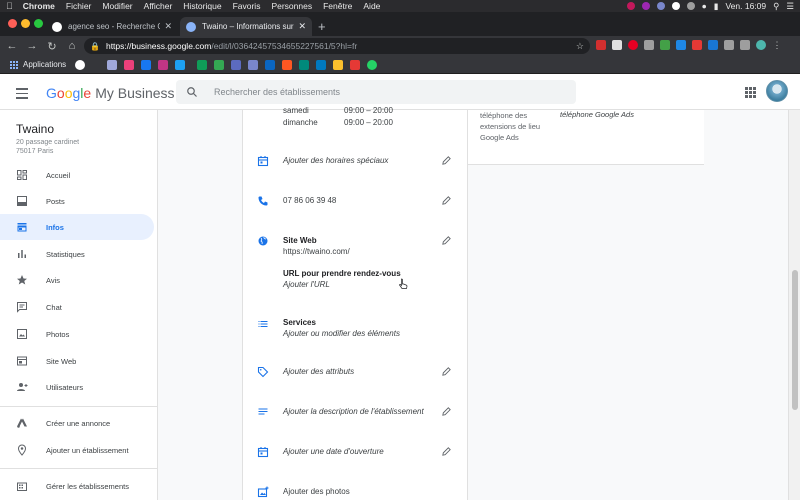 This screenshot has height=500, width=800. Describe the element at coordinates (247, 6) in the screenshot. I see `menu-favoris: Favoris` at that location.